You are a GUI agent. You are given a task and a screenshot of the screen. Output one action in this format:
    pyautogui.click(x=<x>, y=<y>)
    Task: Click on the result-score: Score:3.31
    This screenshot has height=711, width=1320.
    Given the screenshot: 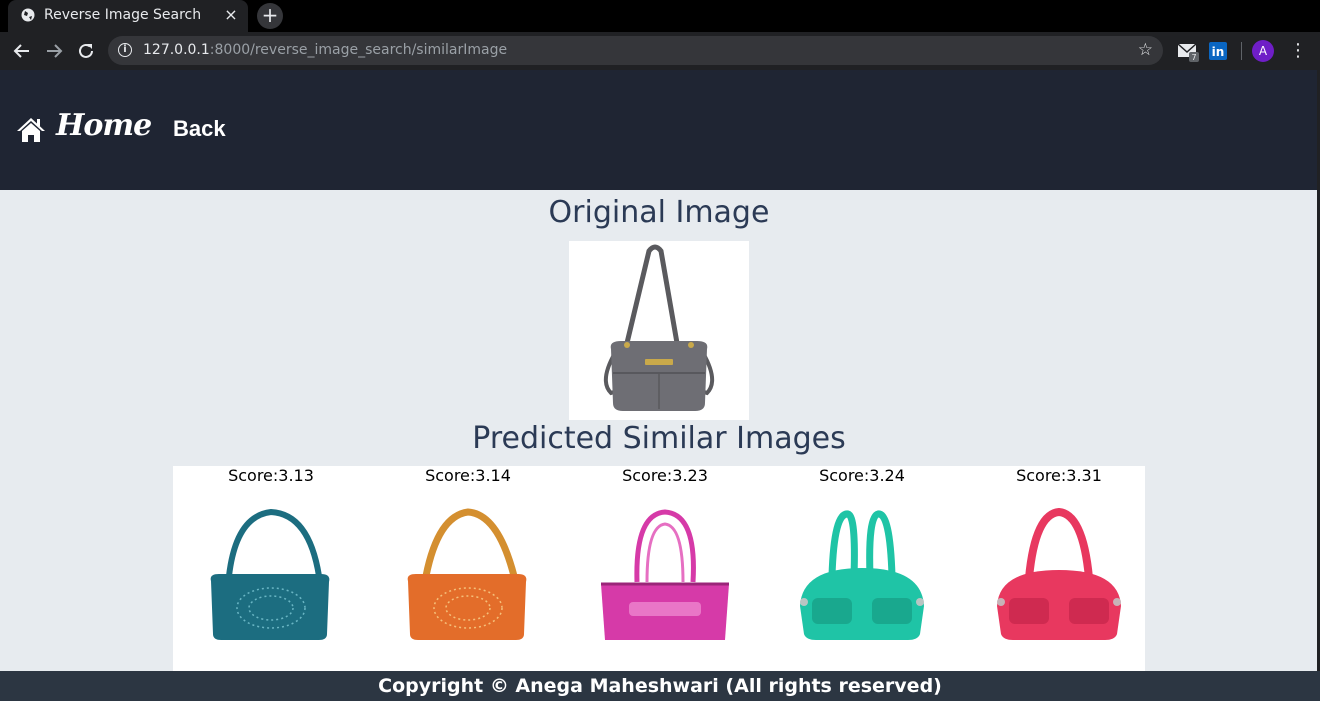 What is the action you would take?
    pyautogui.click(x=1059, y=475)
    